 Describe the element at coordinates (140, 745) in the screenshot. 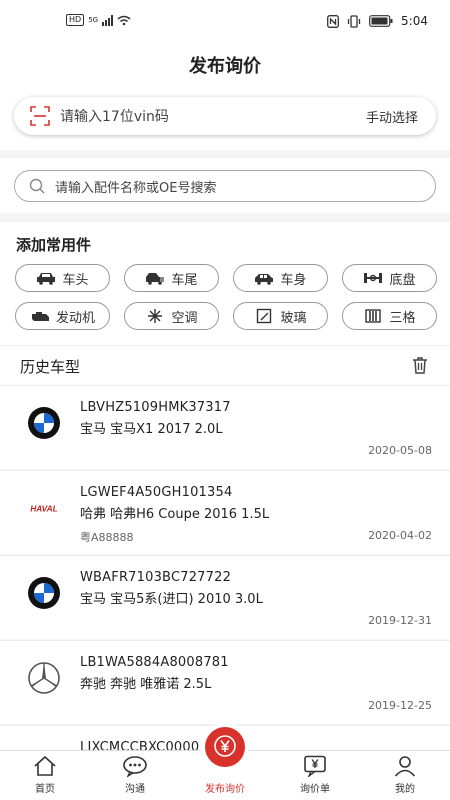

I see `vin-text: LJXCMCCBXC0000` at that location.